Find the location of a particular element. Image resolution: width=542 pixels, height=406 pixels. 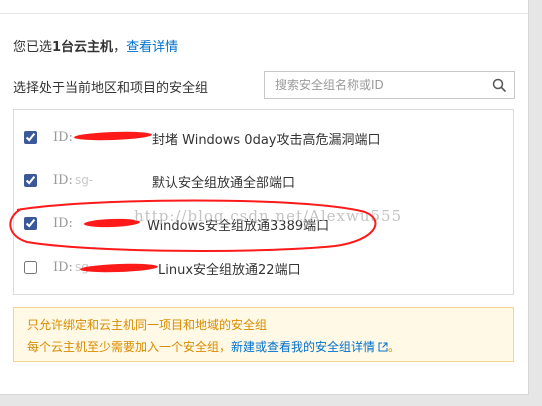

group-id: sg- is located at coordinates (84, 180).